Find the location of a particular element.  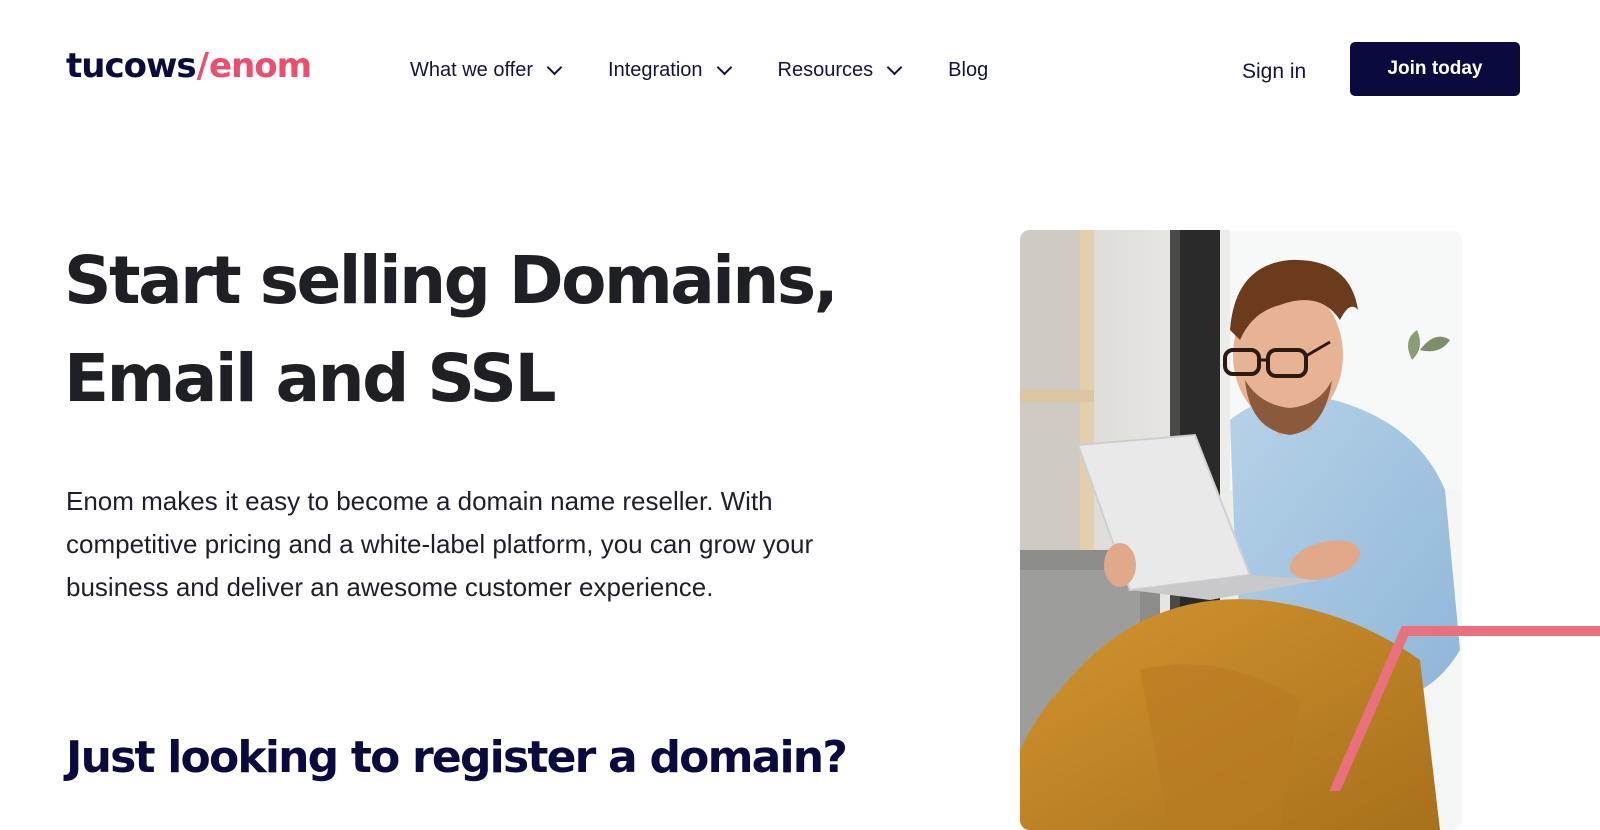

join-today-button: Join today is located at coordinates (1435, 69).